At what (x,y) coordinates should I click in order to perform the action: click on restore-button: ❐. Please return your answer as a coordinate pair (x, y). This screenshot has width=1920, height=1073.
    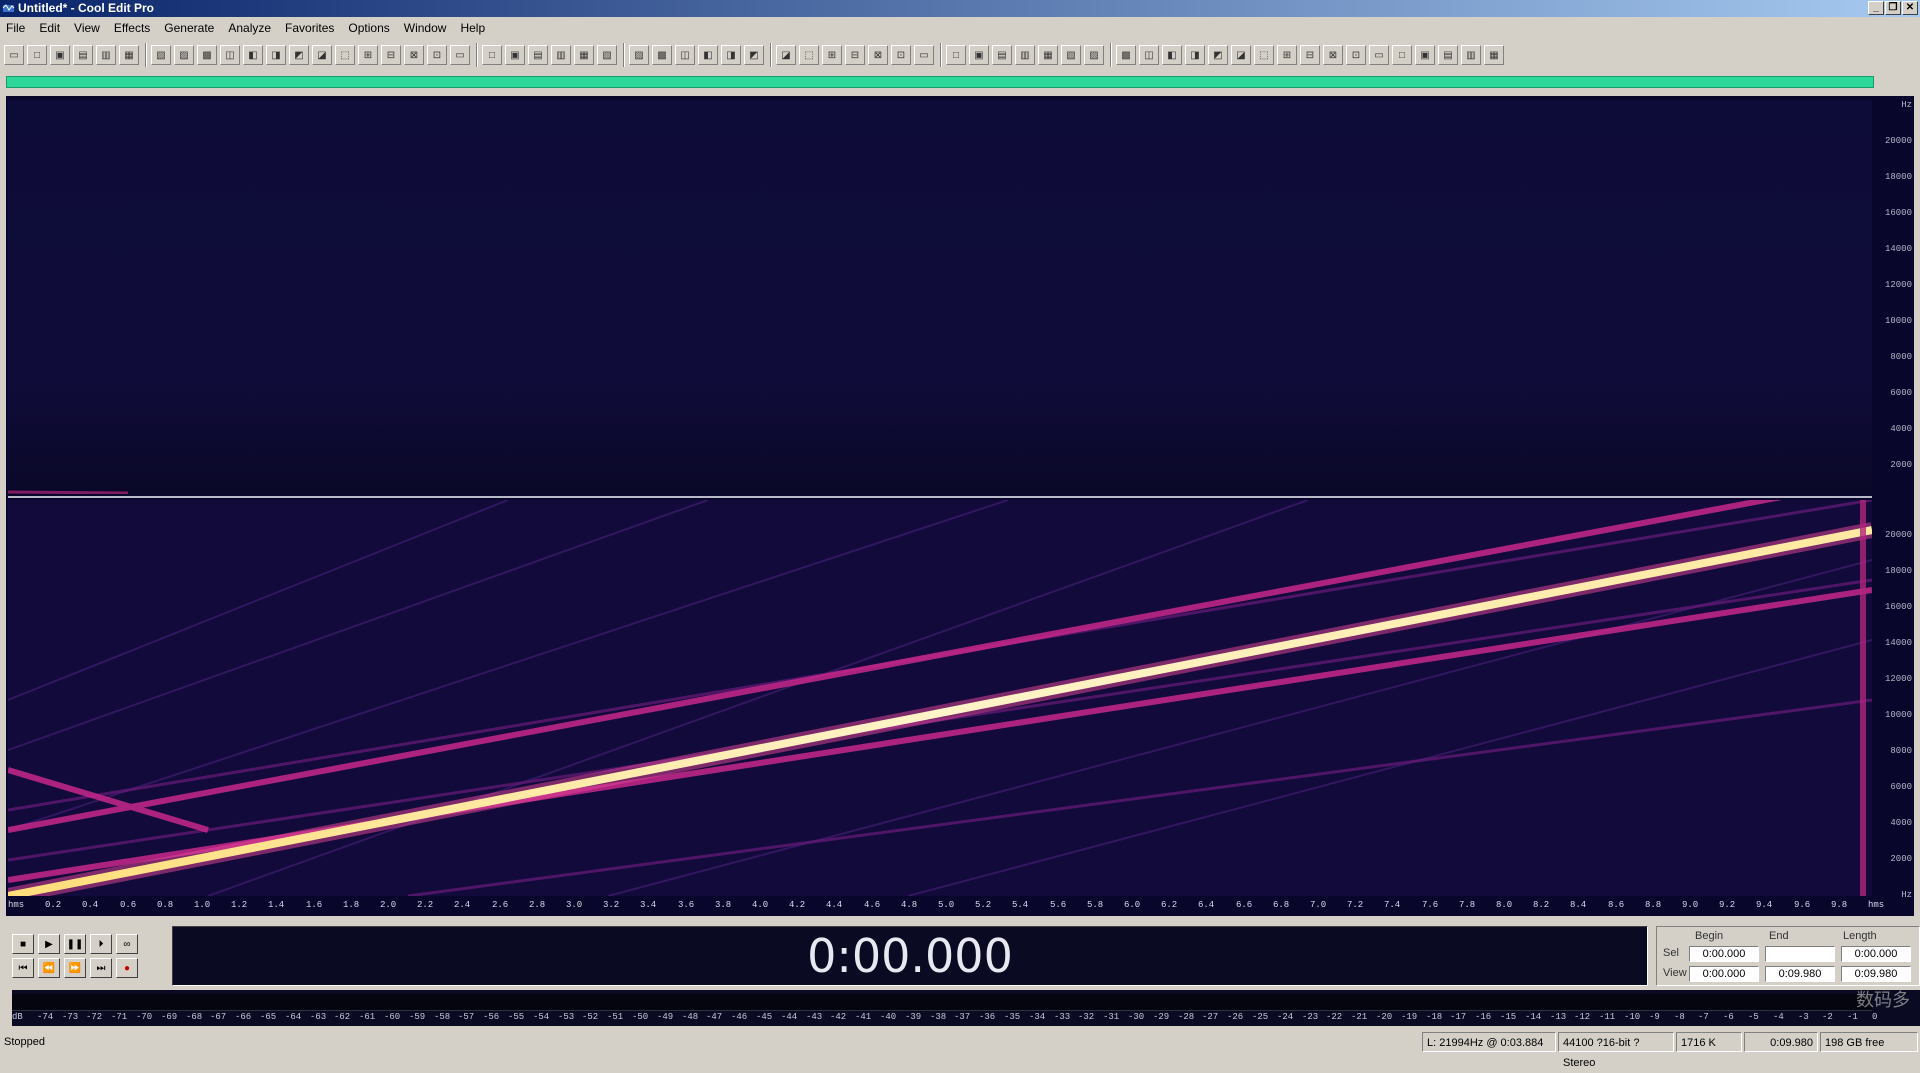
    Looking at the image, I should click on (1893, 8).